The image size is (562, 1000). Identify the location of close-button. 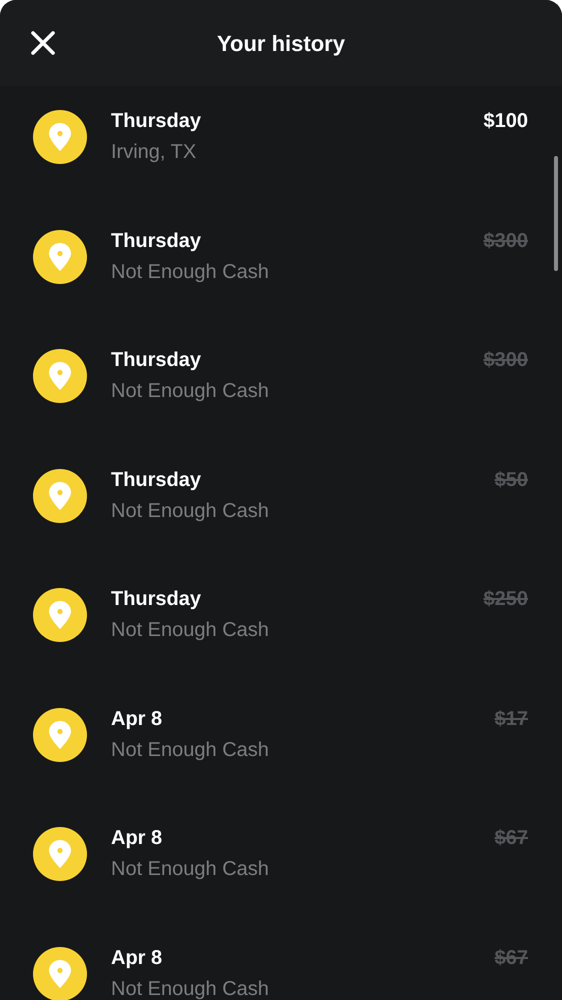
(43, 43).